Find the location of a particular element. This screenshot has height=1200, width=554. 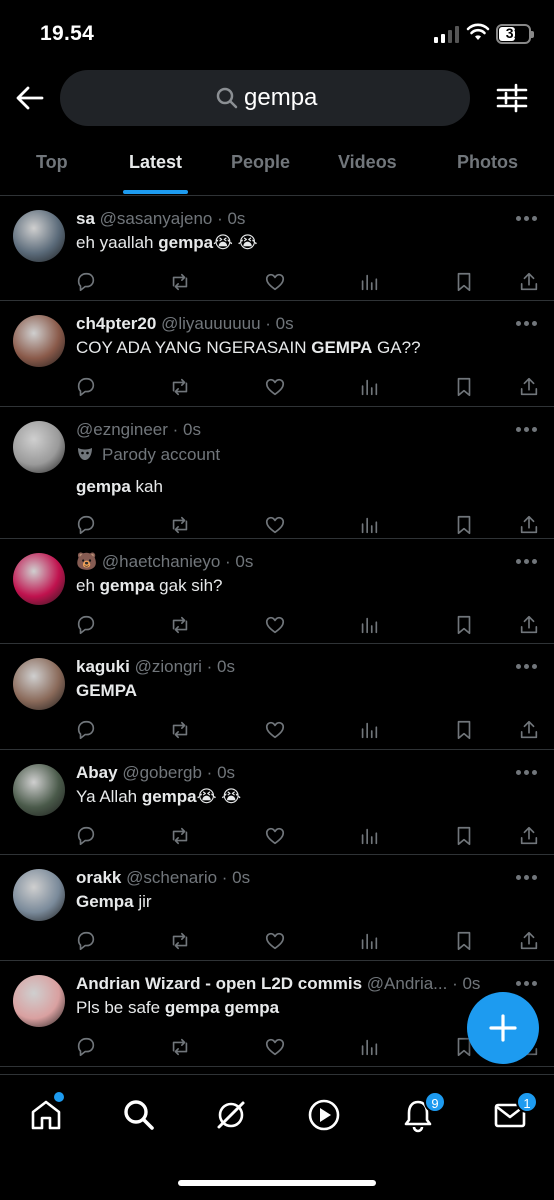

author-name: sa is located at coordinates (85, 218).